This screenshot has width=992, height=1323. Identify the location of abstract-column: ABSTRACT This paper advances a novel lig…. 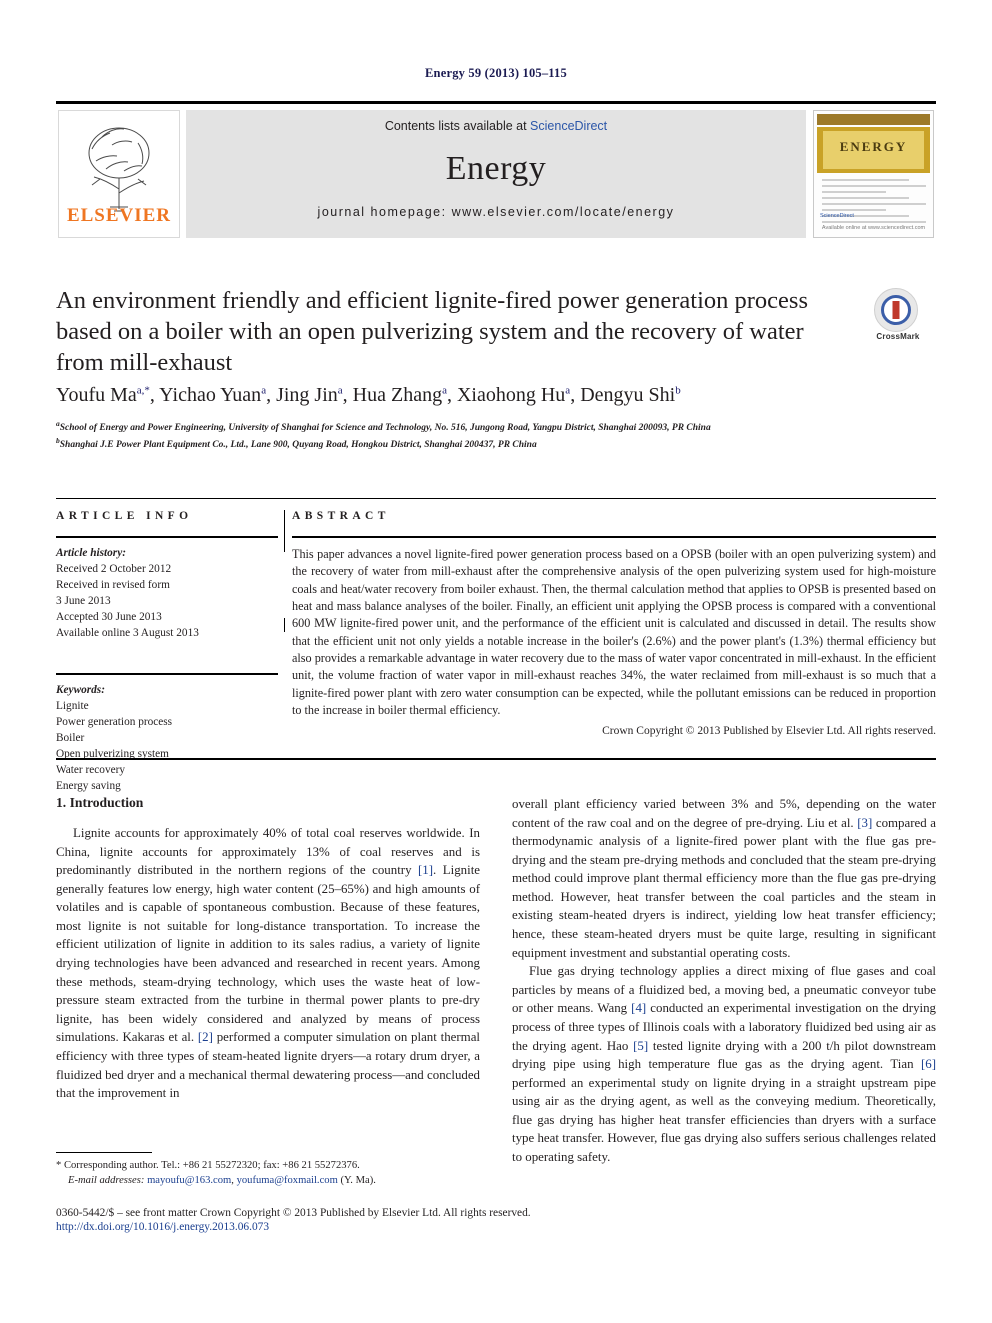
(614, 617).